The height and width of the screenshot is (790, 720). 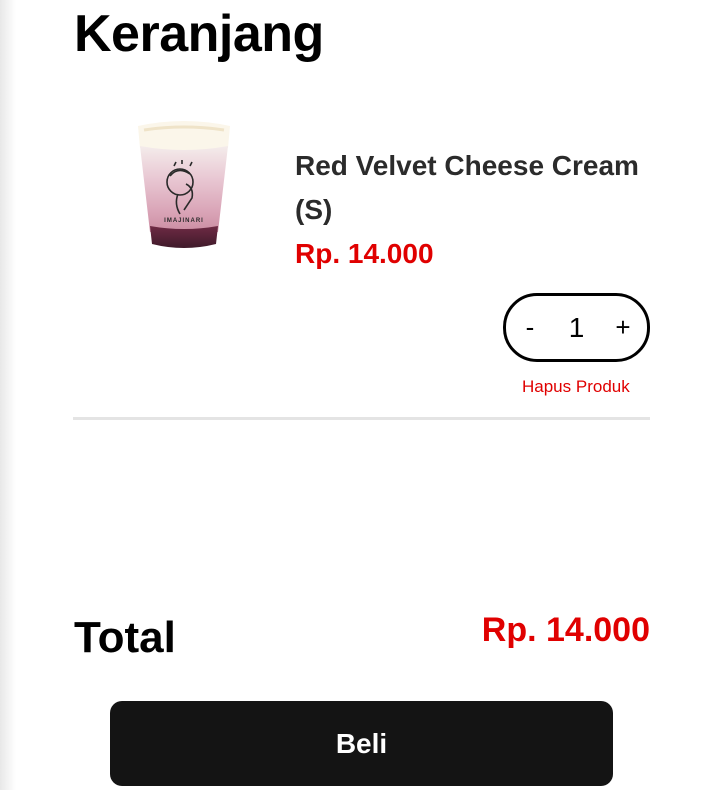 What do you see at coordinates (361, 418) in the screenshot?
I see `divider` at bounding box center [361, 418].